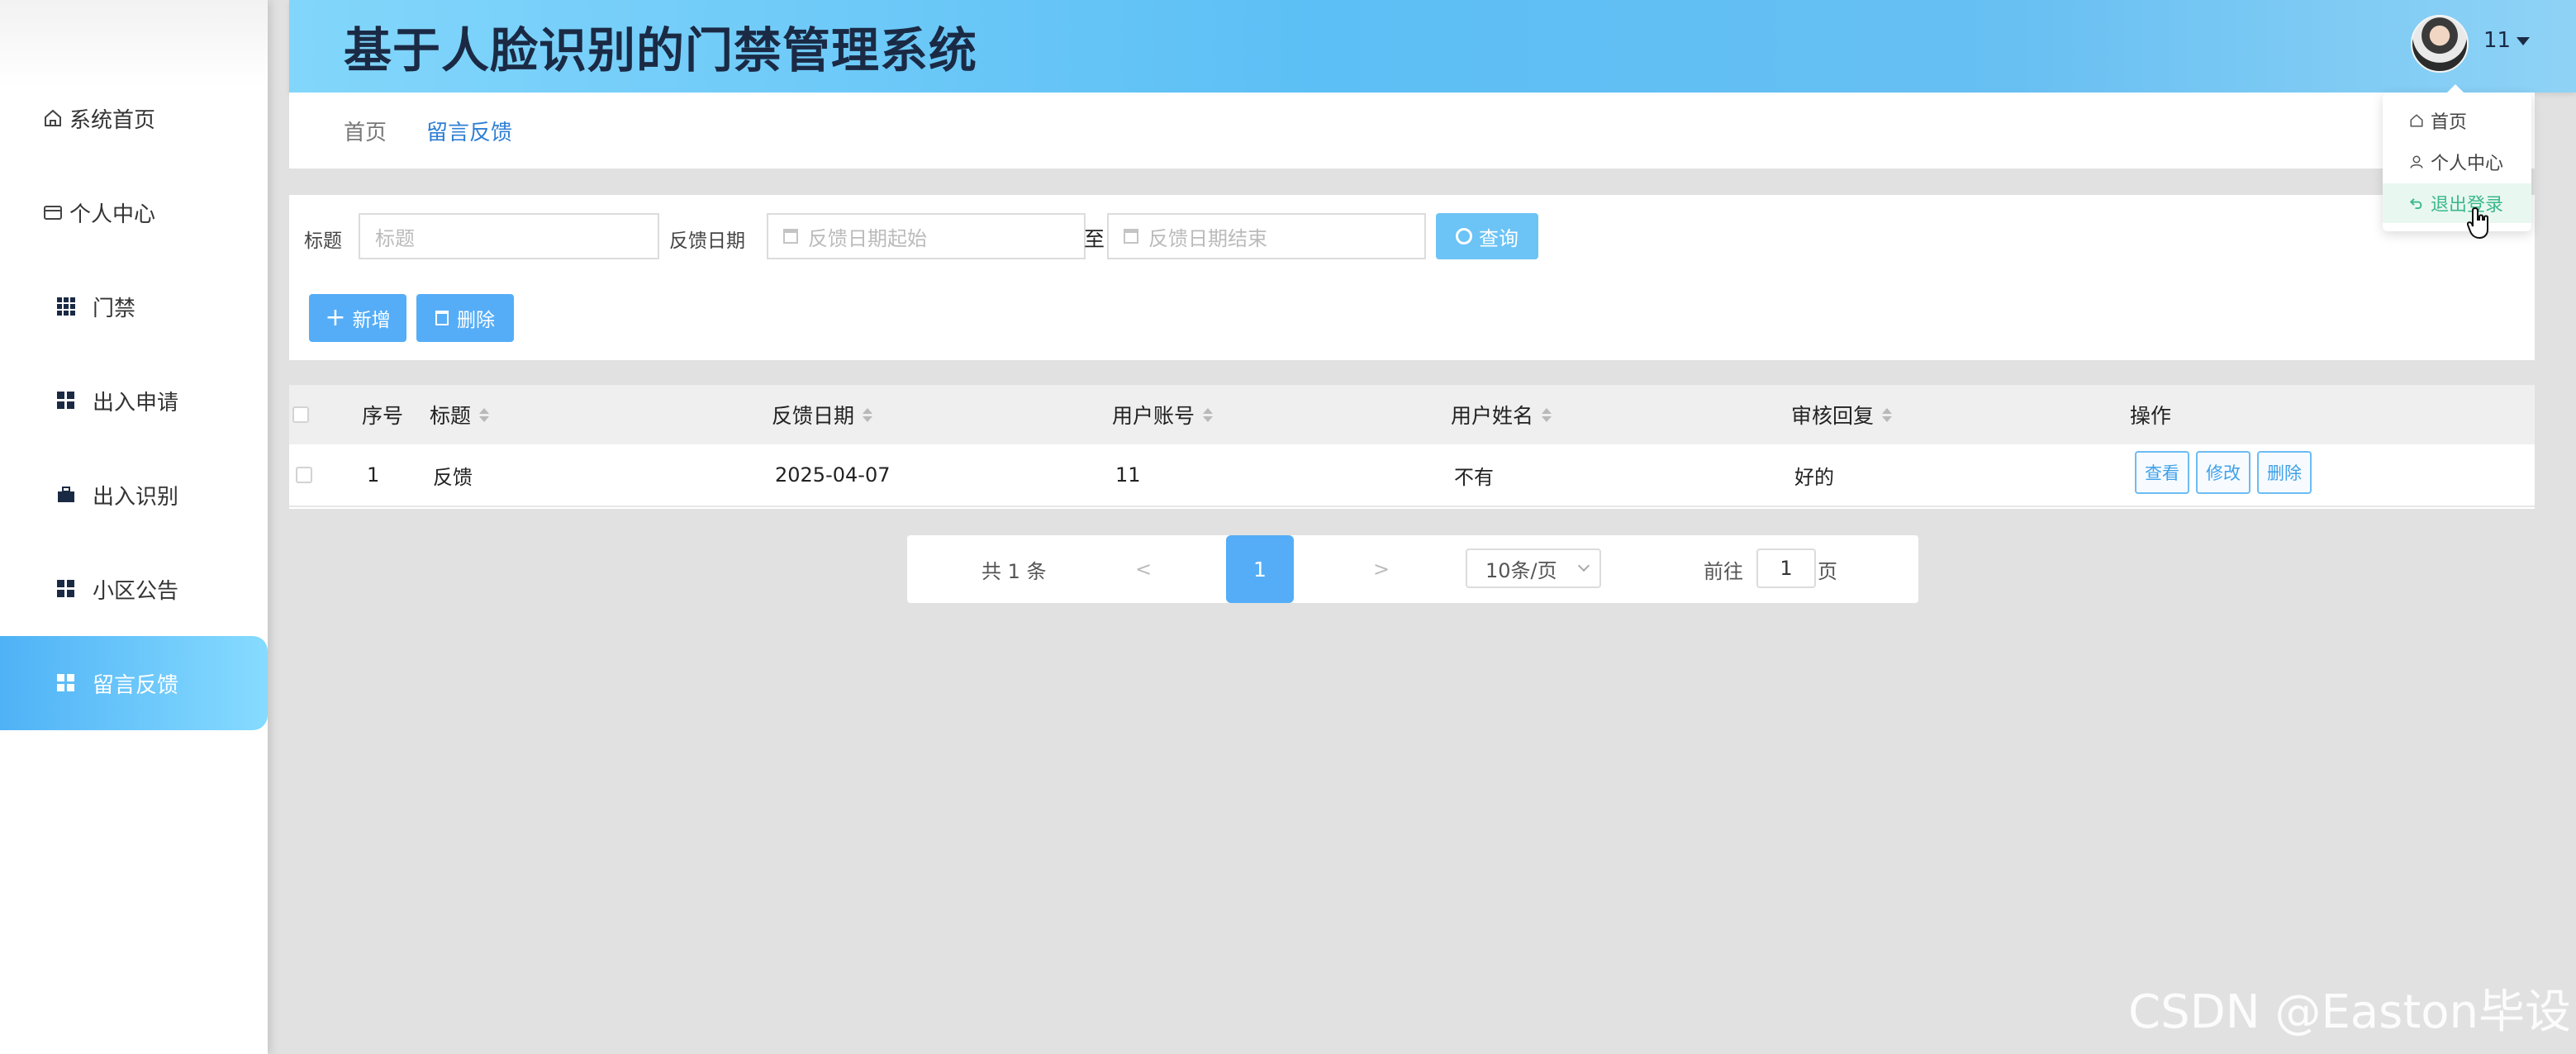 This screenshot has height=1054, width=2576. I want to click on sidebar-item-label: 出入申请, so click(136, 403).